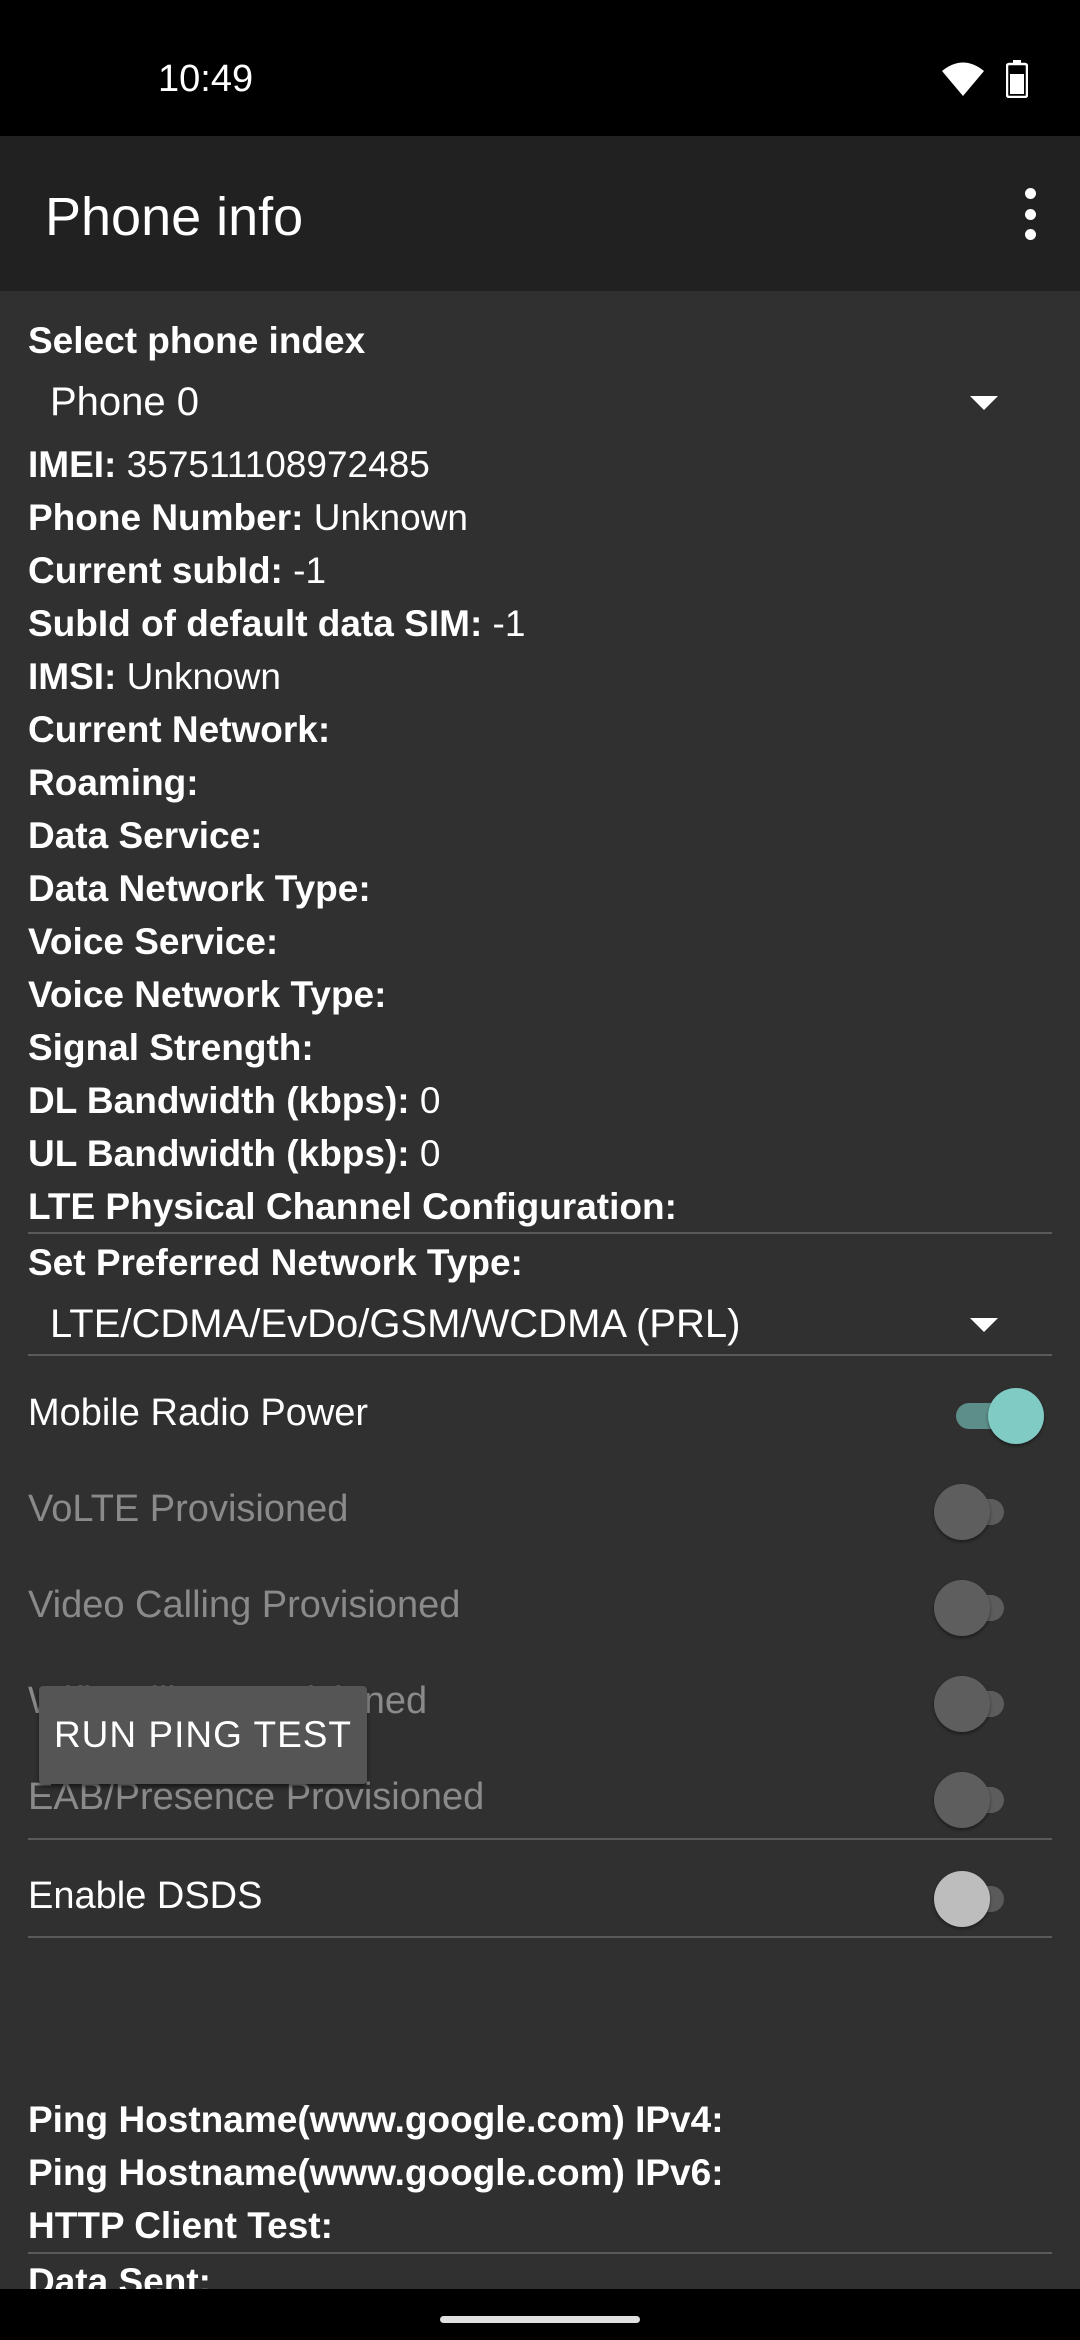 This screenshot has height=2340, width=1080. Describe the element at coordinates (145, 835) in the screenshot. I see `info-row-data-service: Data Service:` at that location.